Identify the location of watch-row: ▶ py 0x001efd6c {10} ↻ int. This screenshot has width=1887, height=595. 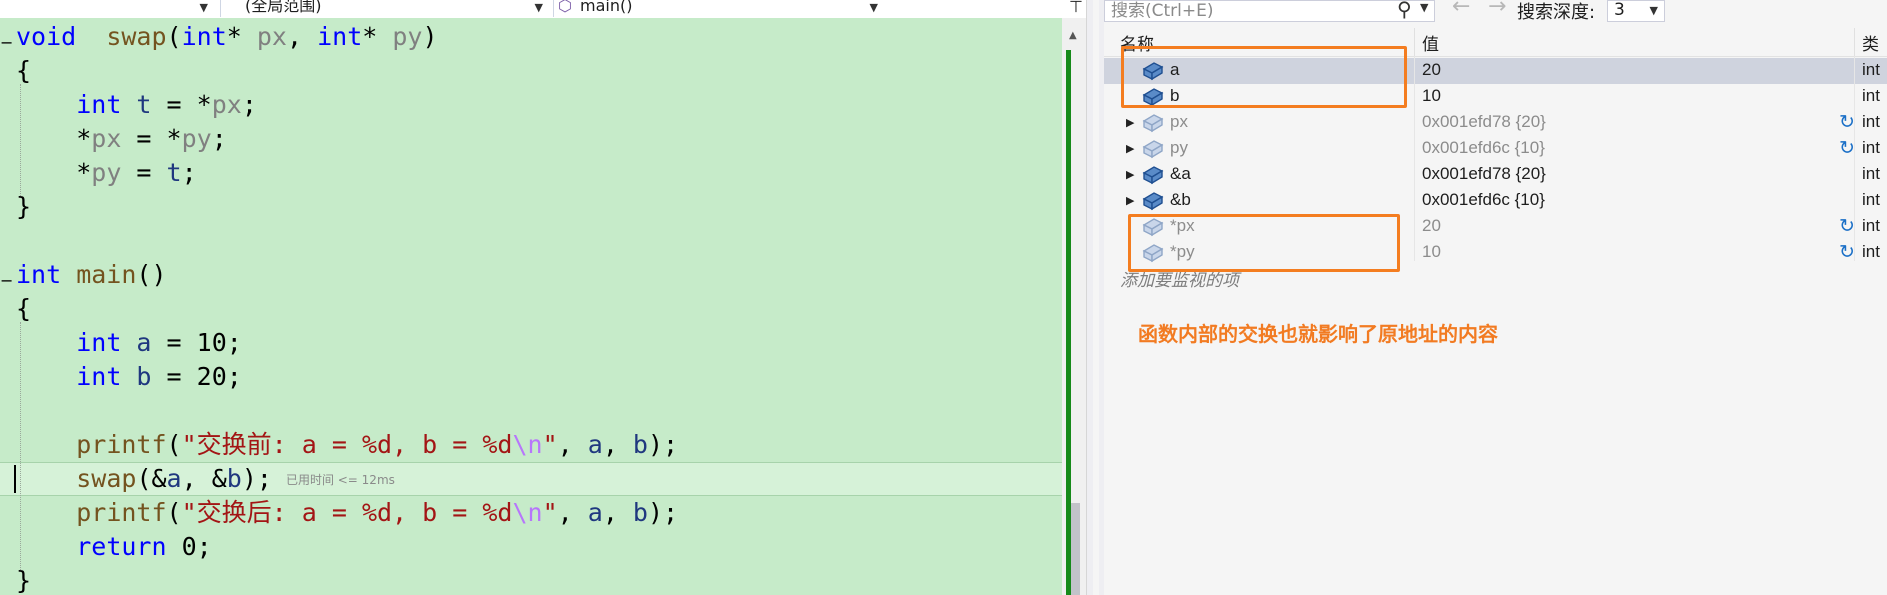
(1495, 149).